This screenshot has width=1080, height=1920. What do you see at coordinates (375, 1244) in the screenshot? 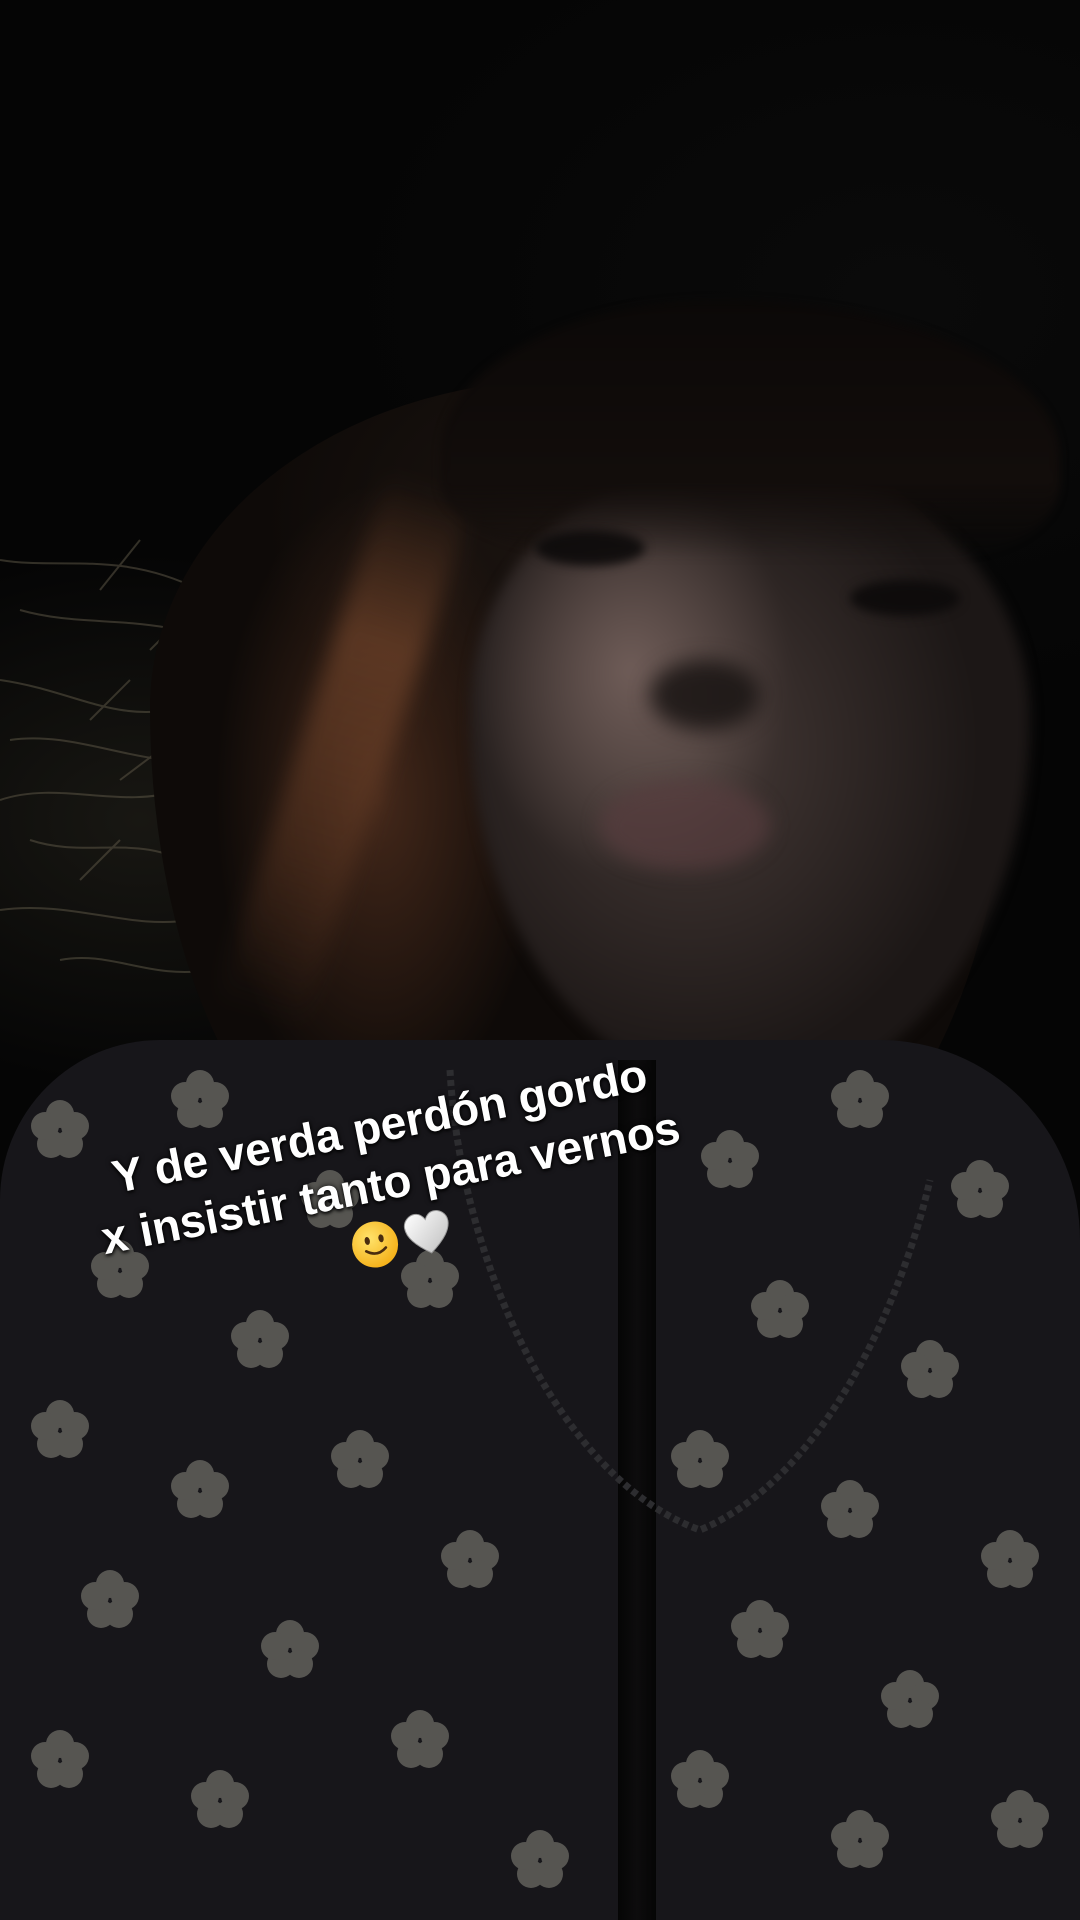
I see `slightly-smiling-face-icon` at bounding box center [375, 1244].